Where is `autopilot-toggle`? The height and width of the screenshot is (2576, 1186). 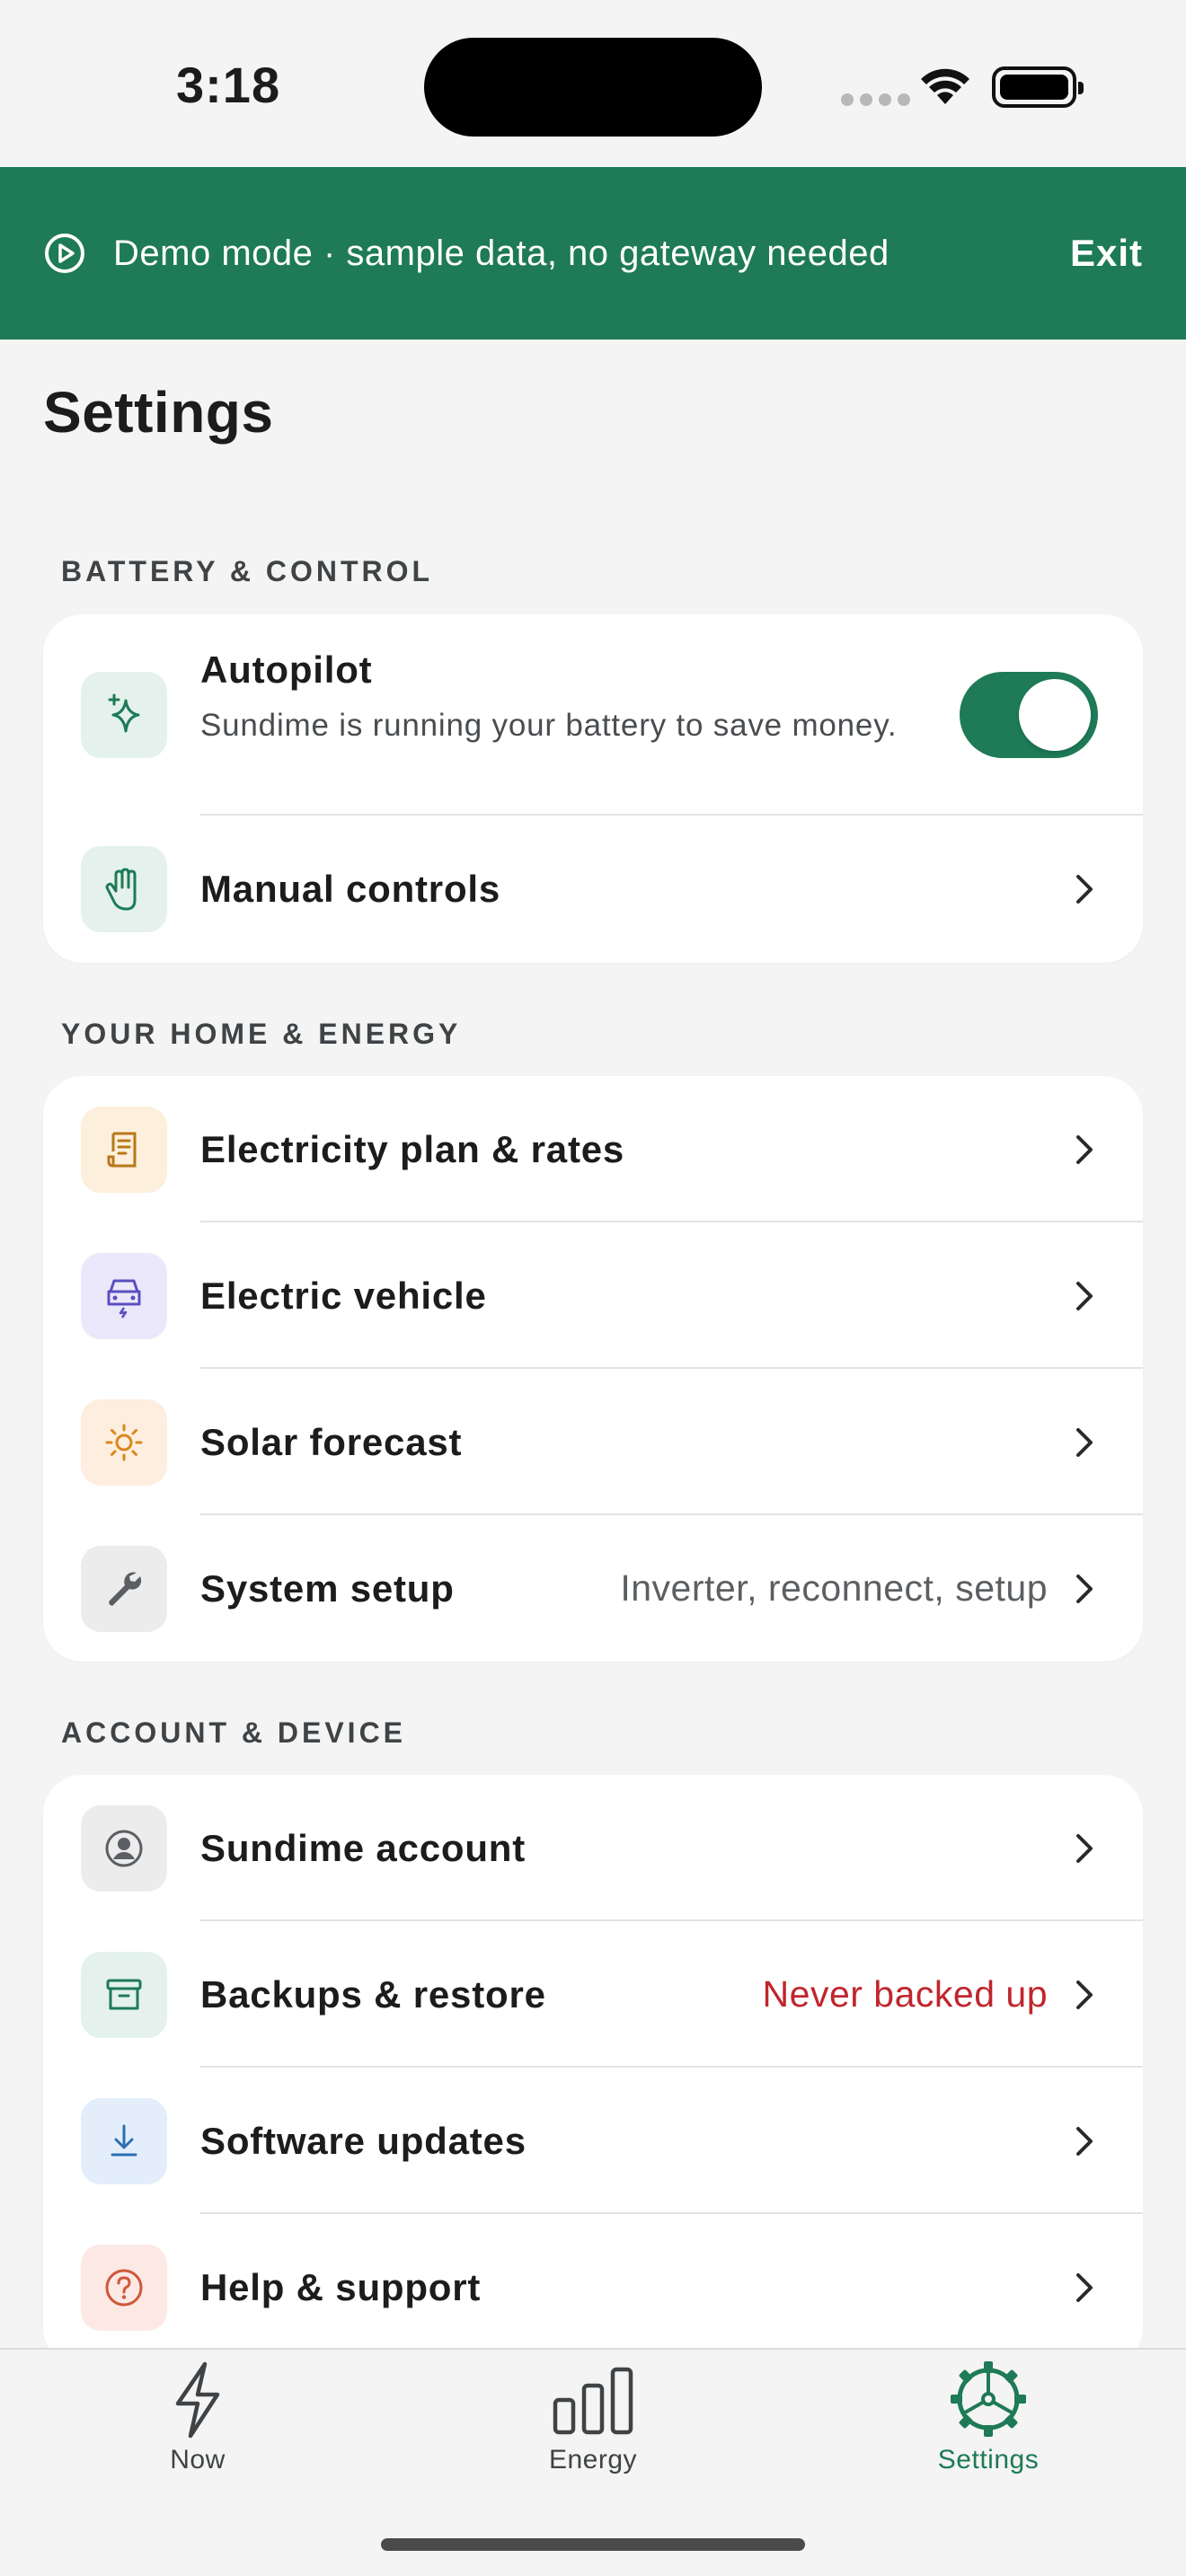
autopilot-toggle is located at coordinates (1029, 715).